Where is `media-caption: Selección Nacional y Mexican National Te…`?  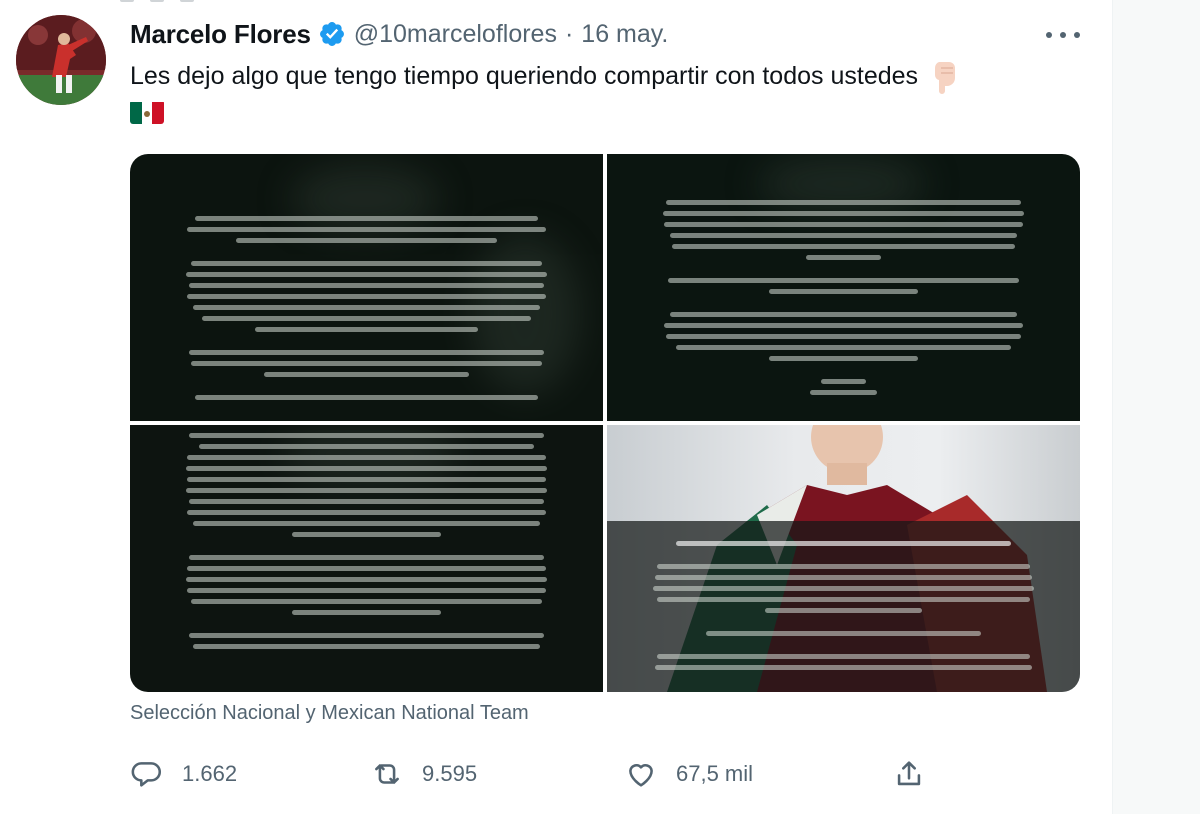 media-caption: Selección Nacional y Mexican National Te… is located at coordinates (329, 713).